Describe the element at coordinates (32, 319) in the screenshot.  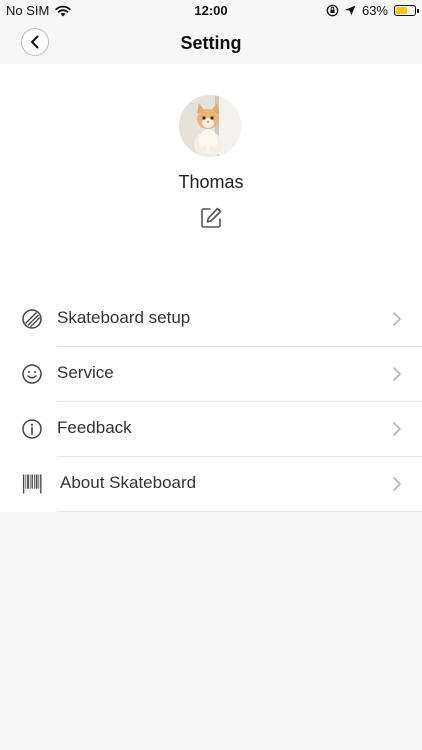
I see `skateboard-icon` at that location.